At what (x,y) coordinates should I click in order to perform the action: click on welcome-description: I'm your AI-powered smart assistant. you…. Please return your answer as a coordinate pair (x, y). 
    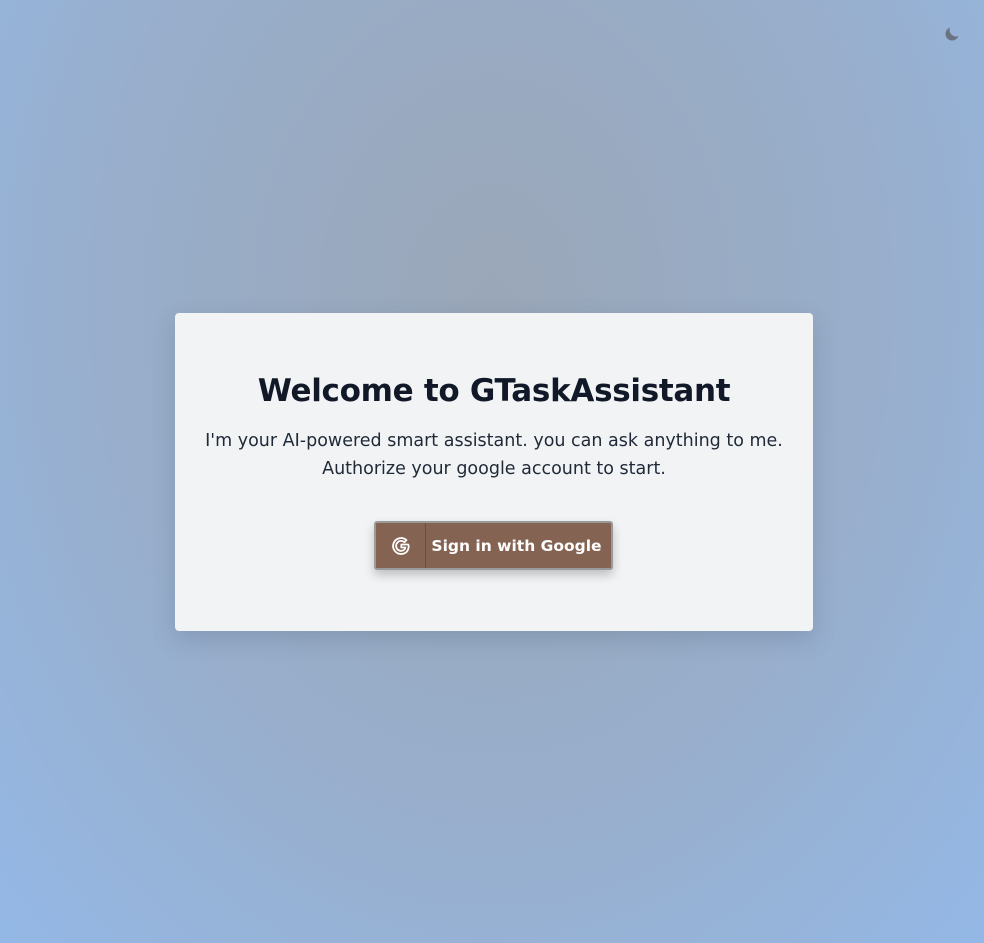
    Looking at the image, I should click on (494, 455).